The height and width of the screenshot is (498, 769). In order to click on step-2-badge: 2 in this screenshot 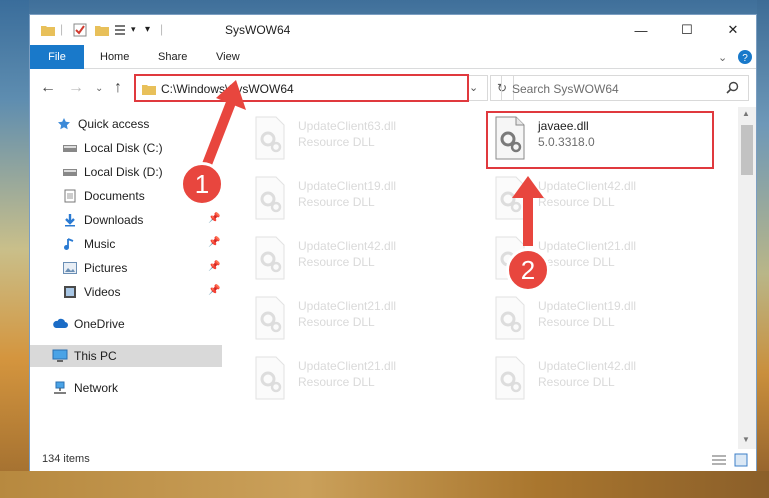, I will do `click(528, 270)`.